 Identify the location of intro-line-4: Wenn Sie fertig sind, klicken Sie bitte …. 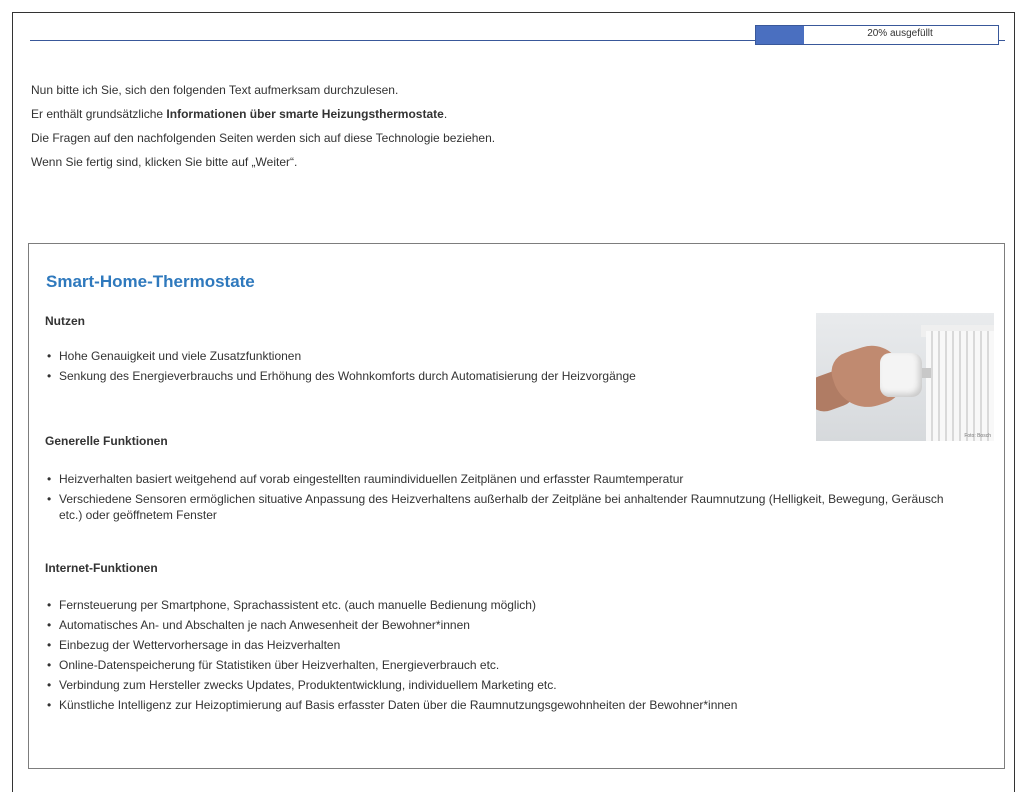
(164, 162).